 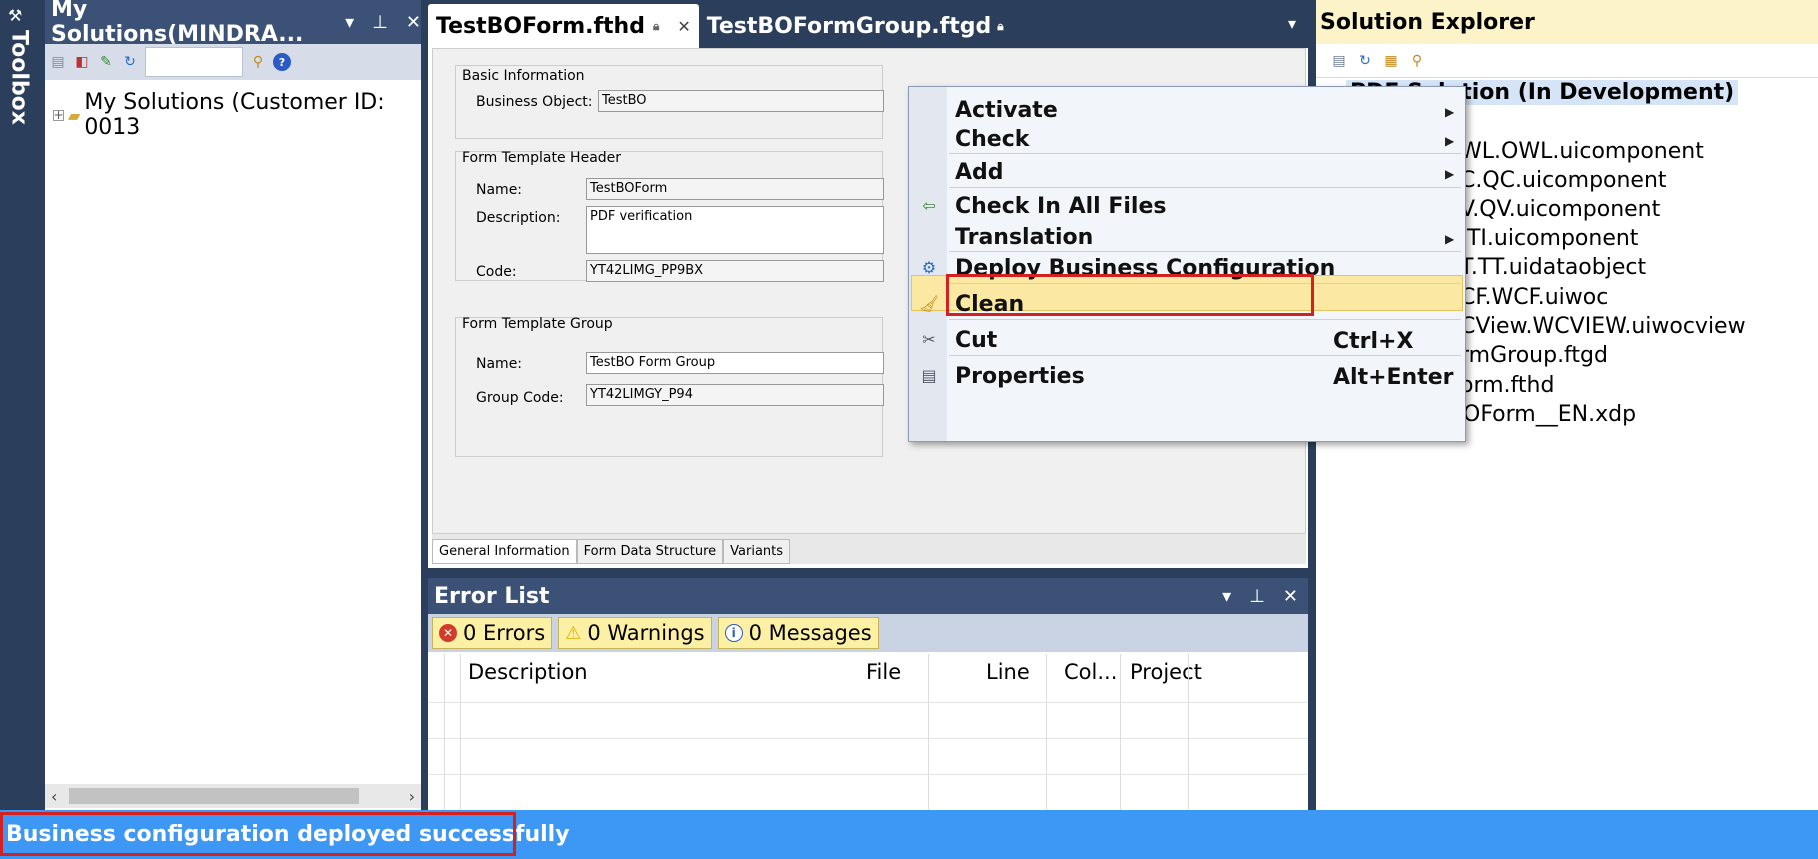 What do you see at coordinates (976, 340) in the screenshot?
I see `menu-item-cut: Cut` at bounding box center [976, 340].